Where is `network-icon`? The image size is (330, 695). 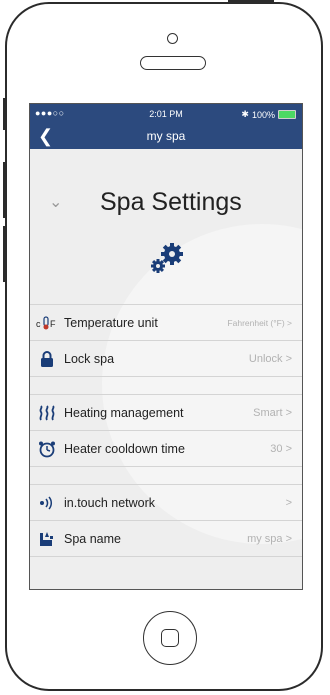 network-icon is located at coordinates (47, 503).